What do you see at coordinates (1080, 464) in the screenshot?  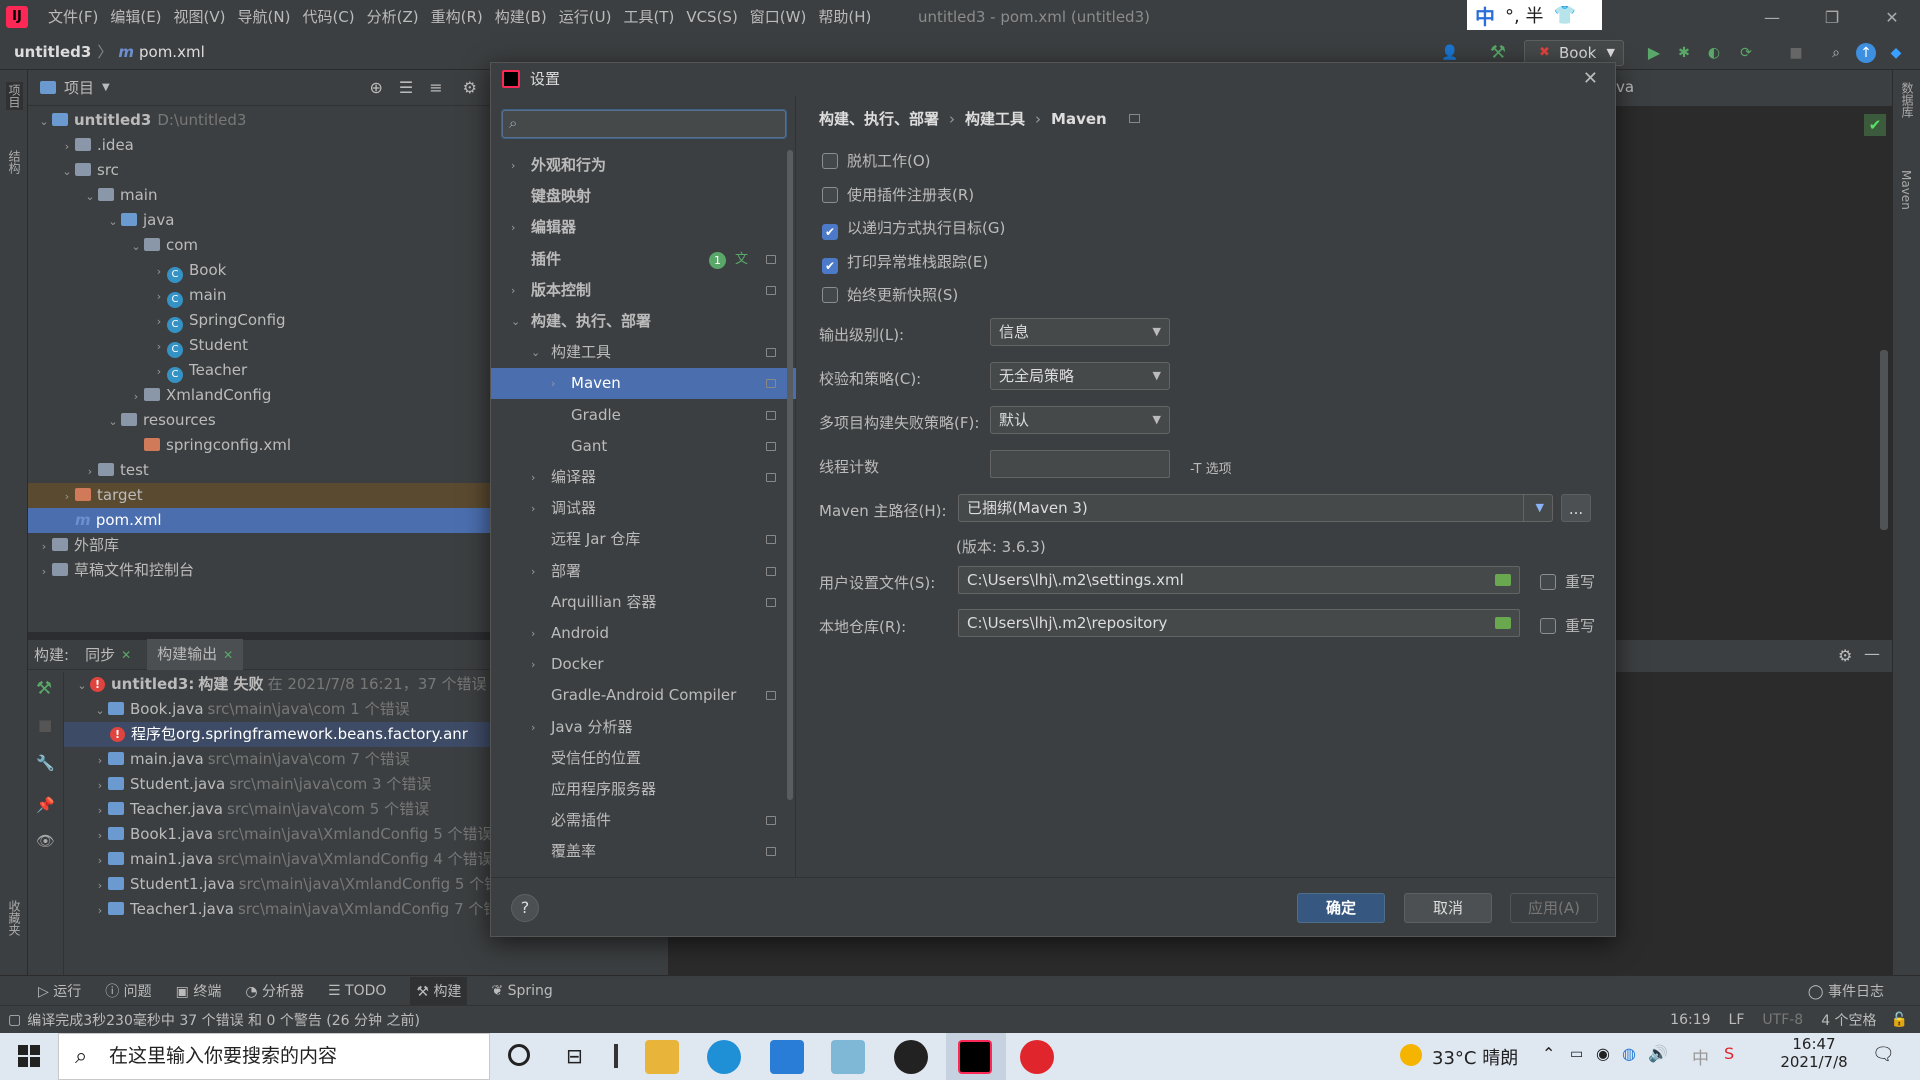 I see `thread-count-input` at bounding box center [1080, 464].